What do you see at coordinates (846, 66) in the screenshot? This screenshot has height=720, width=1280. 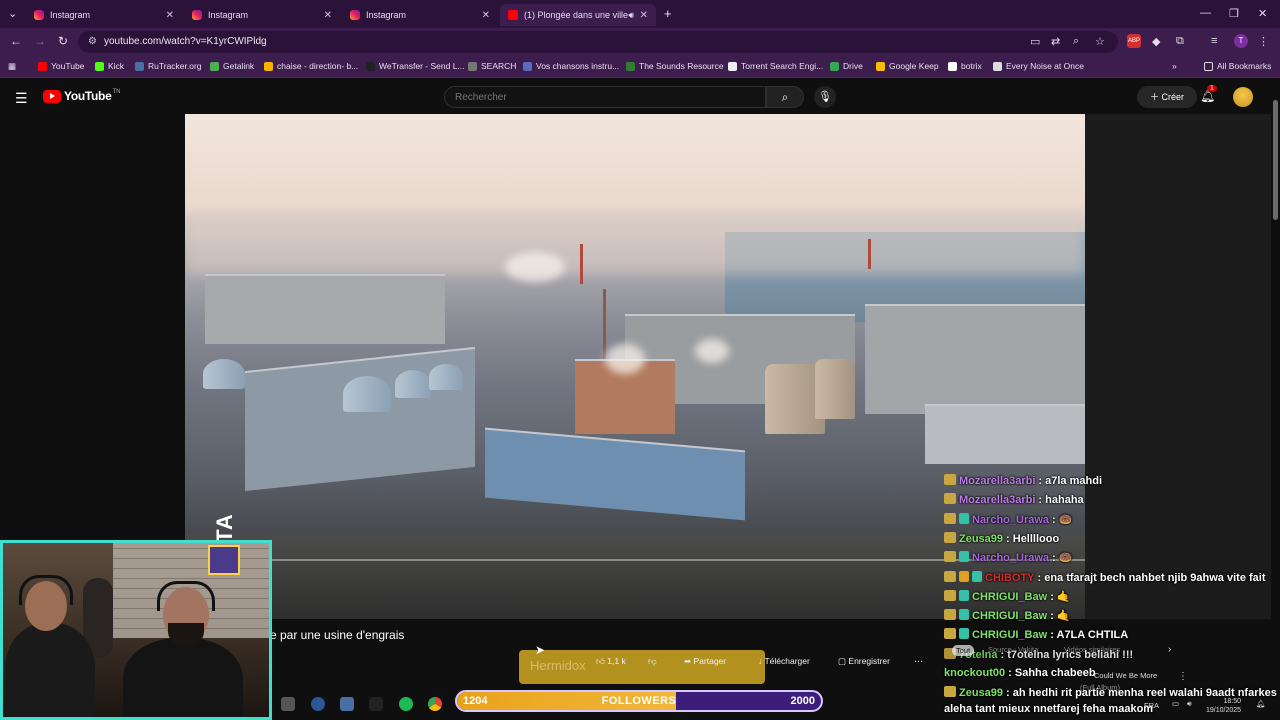 I see `bookmark-drive: Drive` at bounding box center [846, 66].